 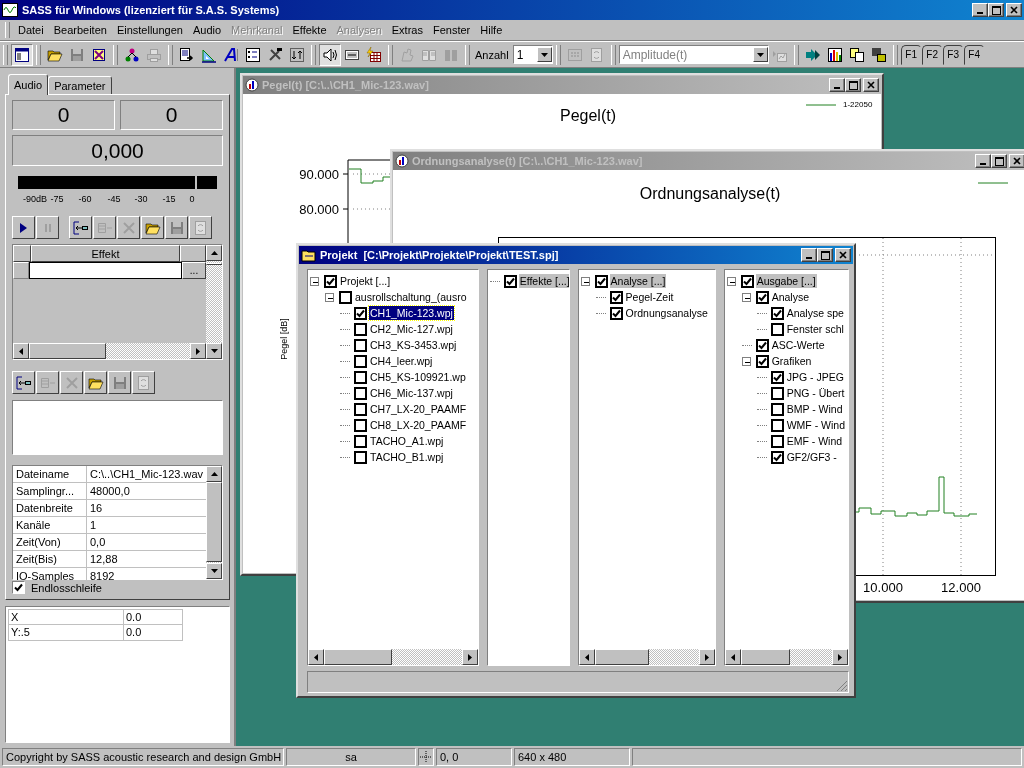 I want to click on tree-item: Ausgabe [...], so click(x=786, y=281).